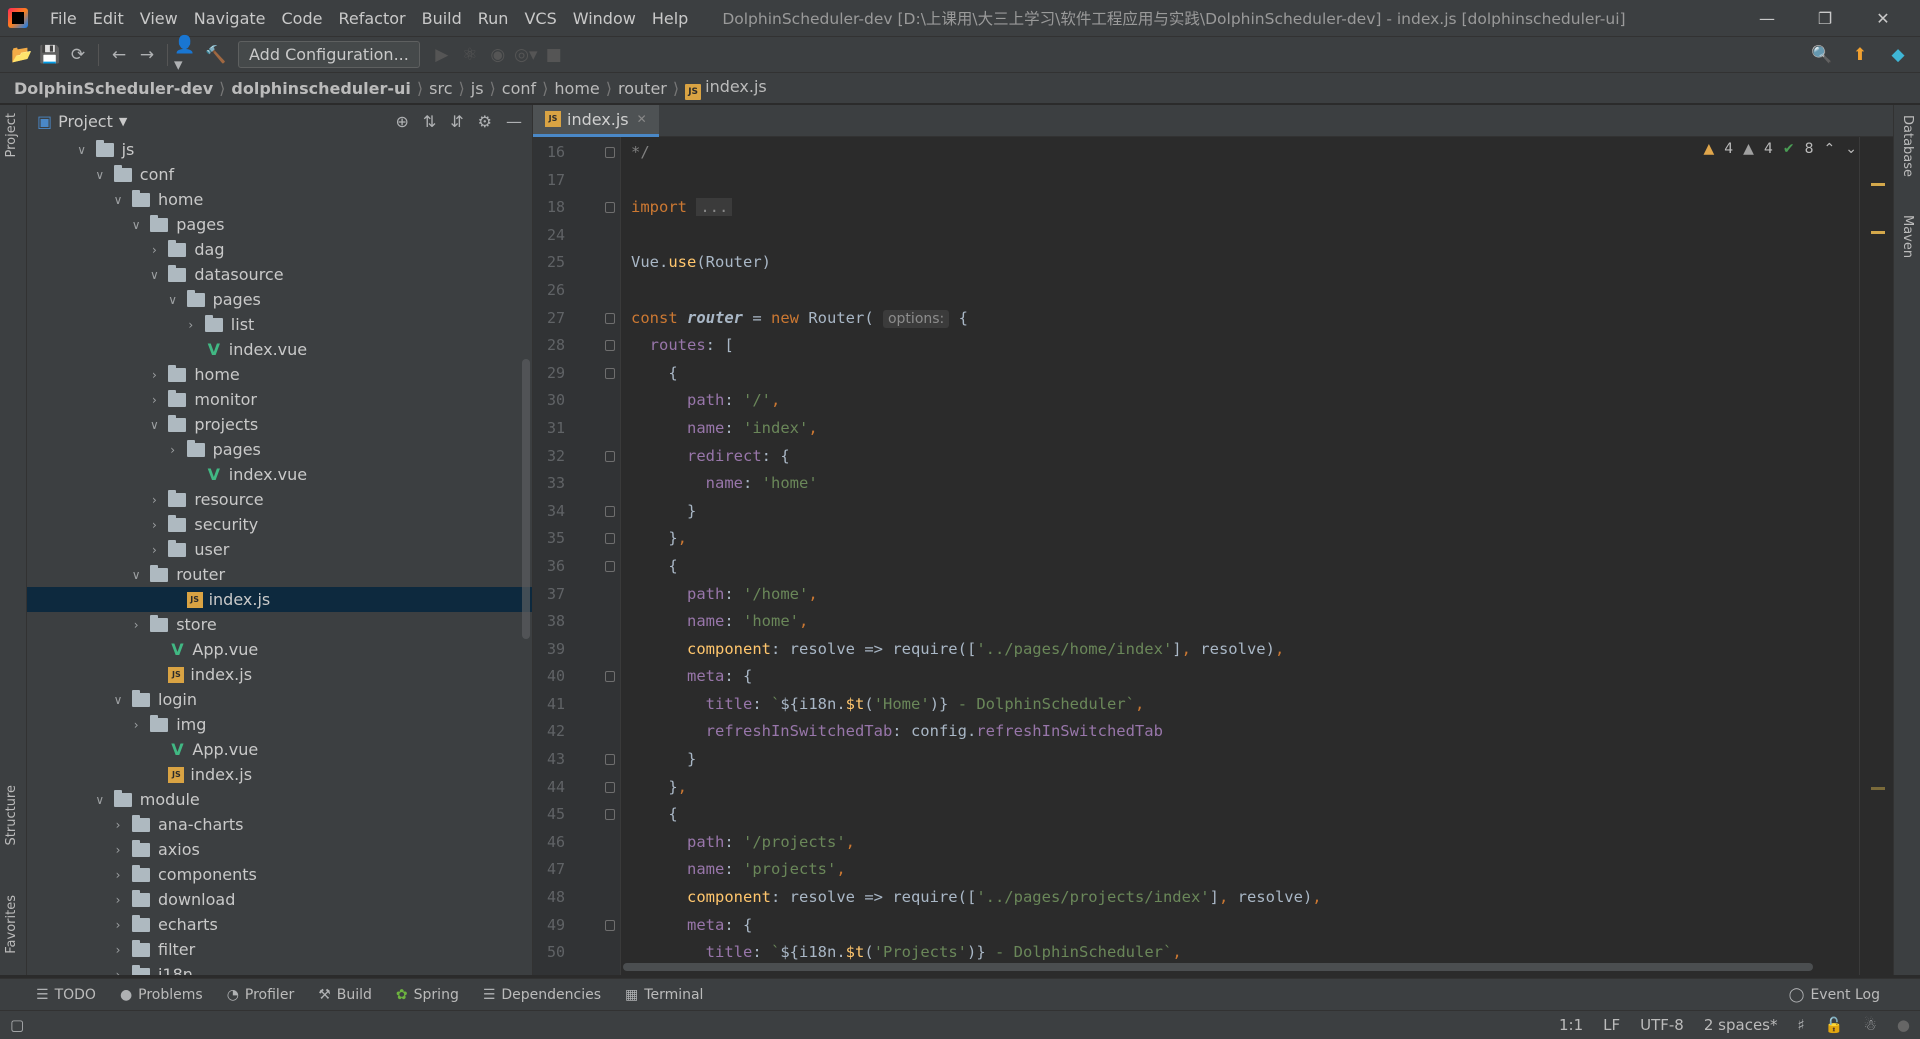  Describe the element at coordinates (429, 121) in the screenshot. I see `expand-all-icon: ⇅` at that location.